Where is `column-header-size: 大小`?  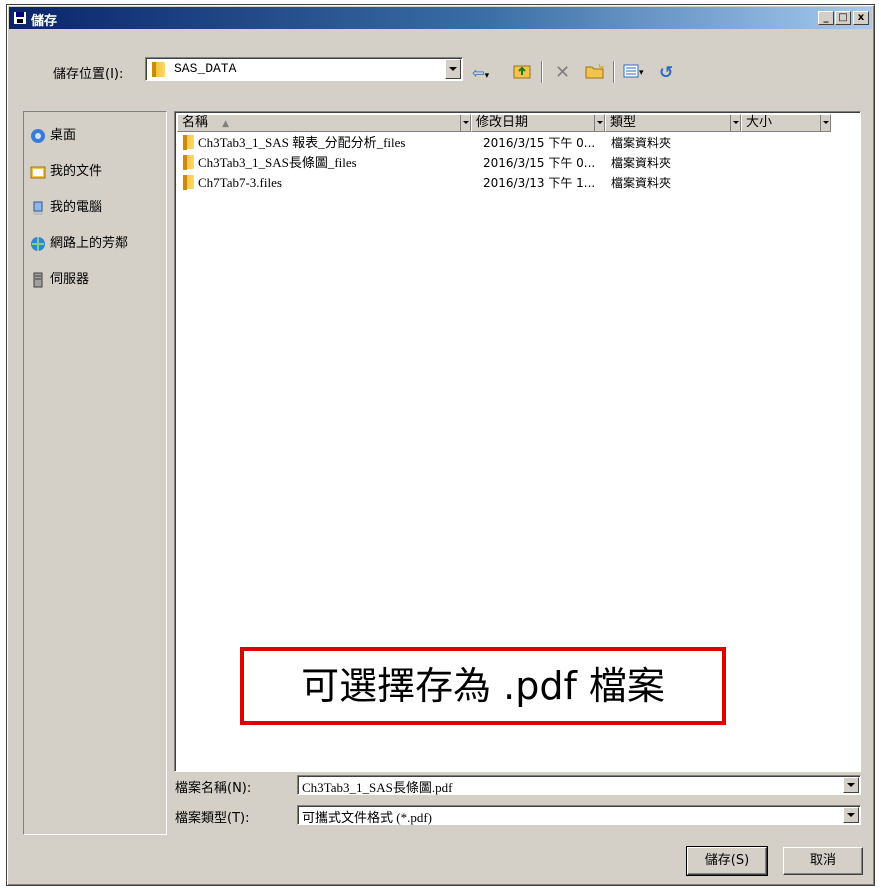
column-header-size: 大小 is located at coordinates (786, 123).